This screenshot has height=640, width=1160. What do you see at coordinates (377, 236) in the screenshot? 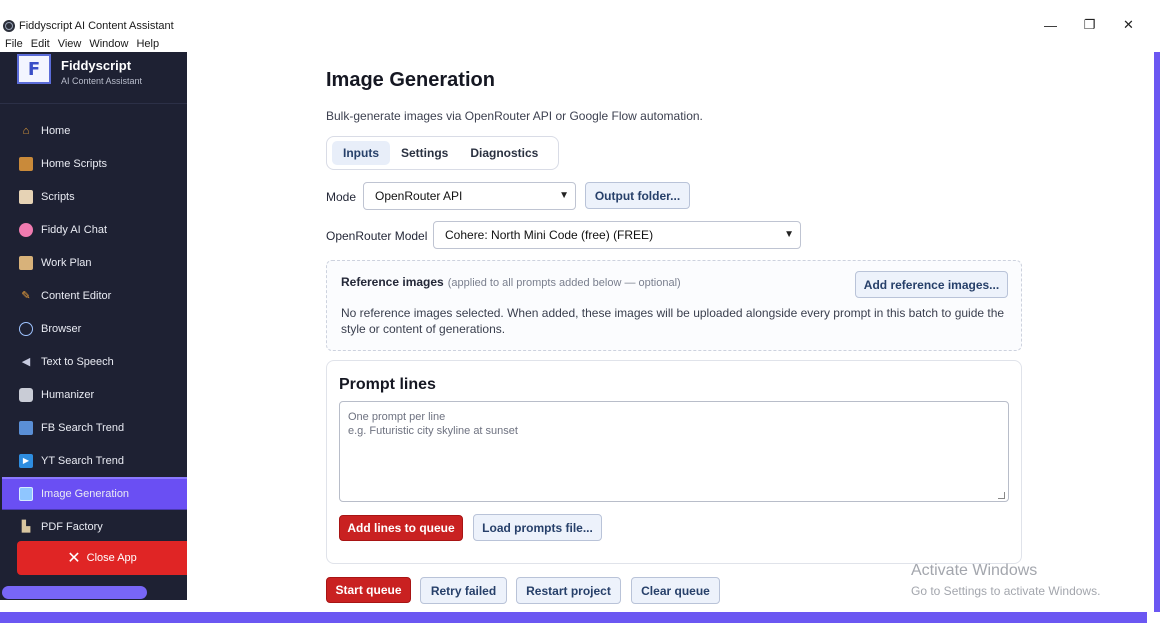
I see `model-label: OpenRouter Model` at bounding box center [377, 236].